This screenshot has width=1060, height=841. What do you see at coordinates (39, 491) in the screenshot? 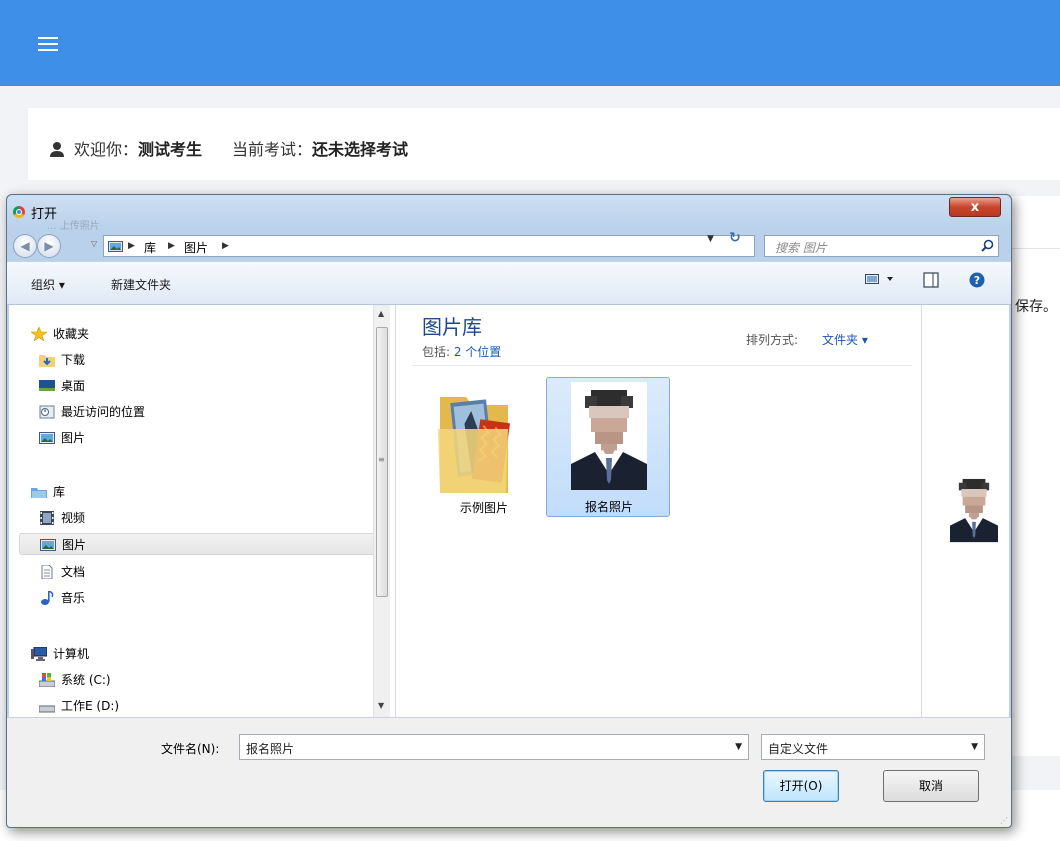
I see `library-icon` at bounding box center [39, 491].